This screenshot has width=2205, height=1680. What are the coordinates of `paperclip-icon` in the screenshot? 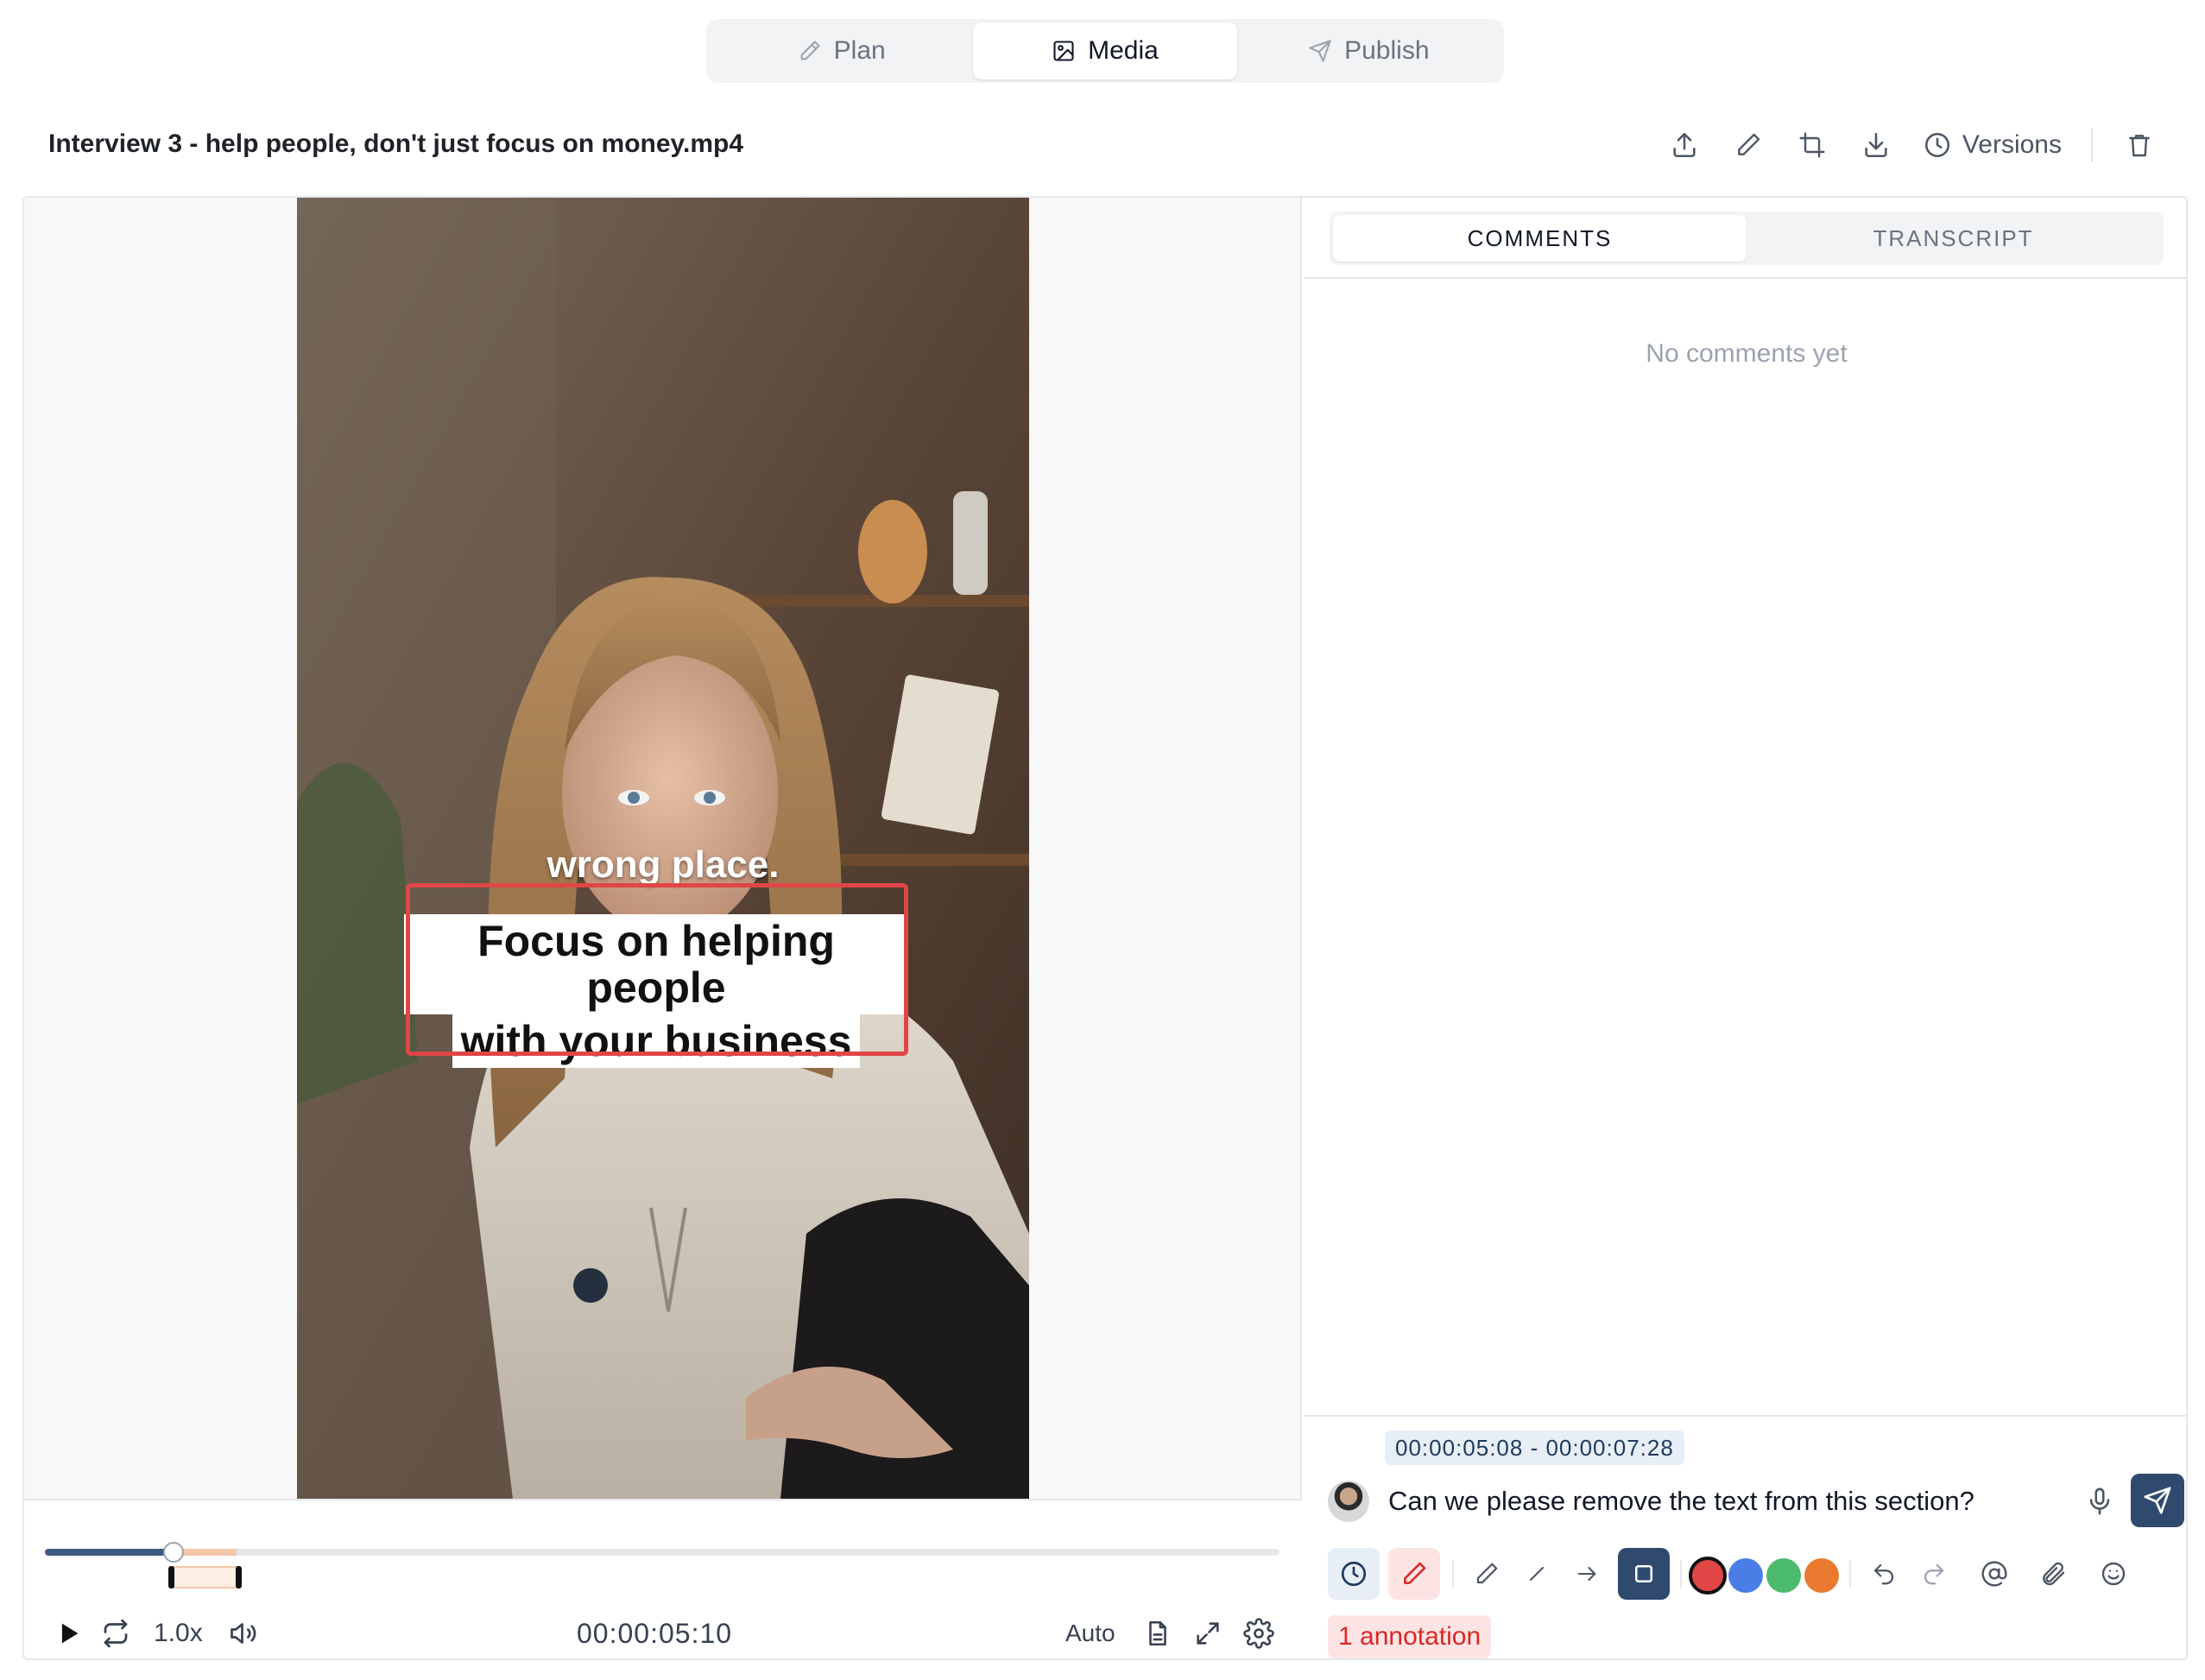 It's located at (2053, 1574).